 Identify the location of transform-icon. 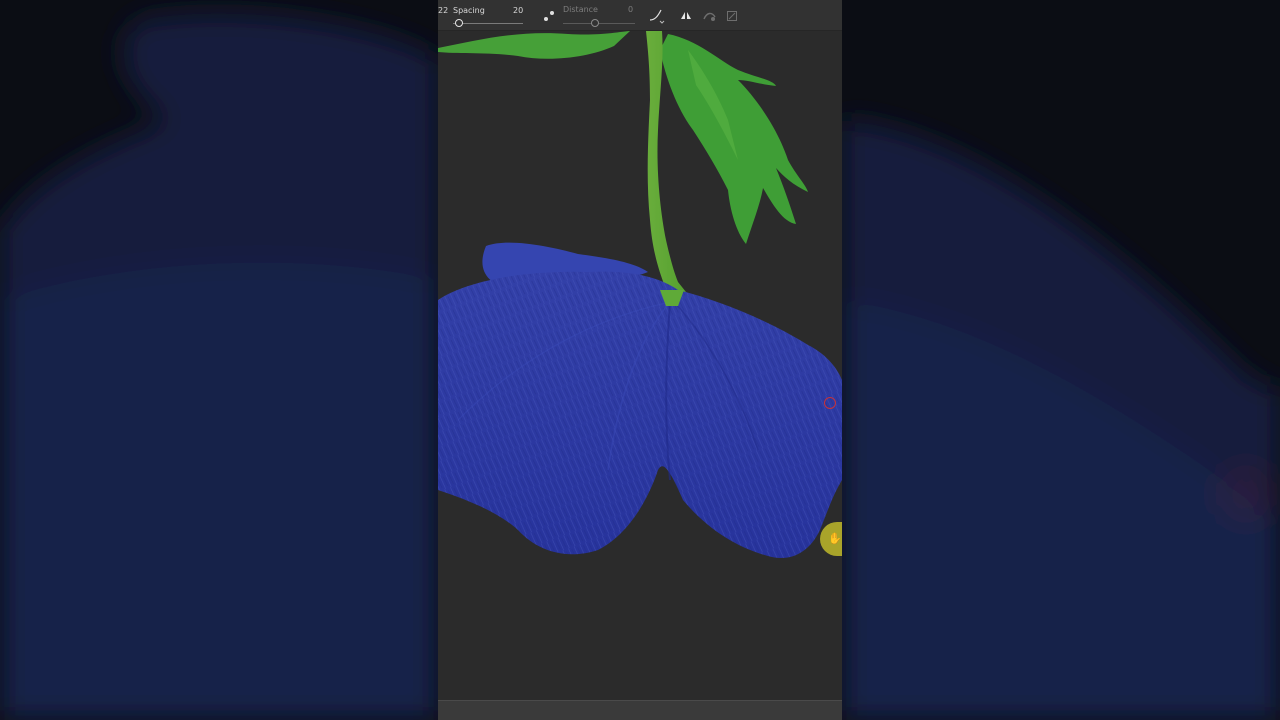
(732, 16).